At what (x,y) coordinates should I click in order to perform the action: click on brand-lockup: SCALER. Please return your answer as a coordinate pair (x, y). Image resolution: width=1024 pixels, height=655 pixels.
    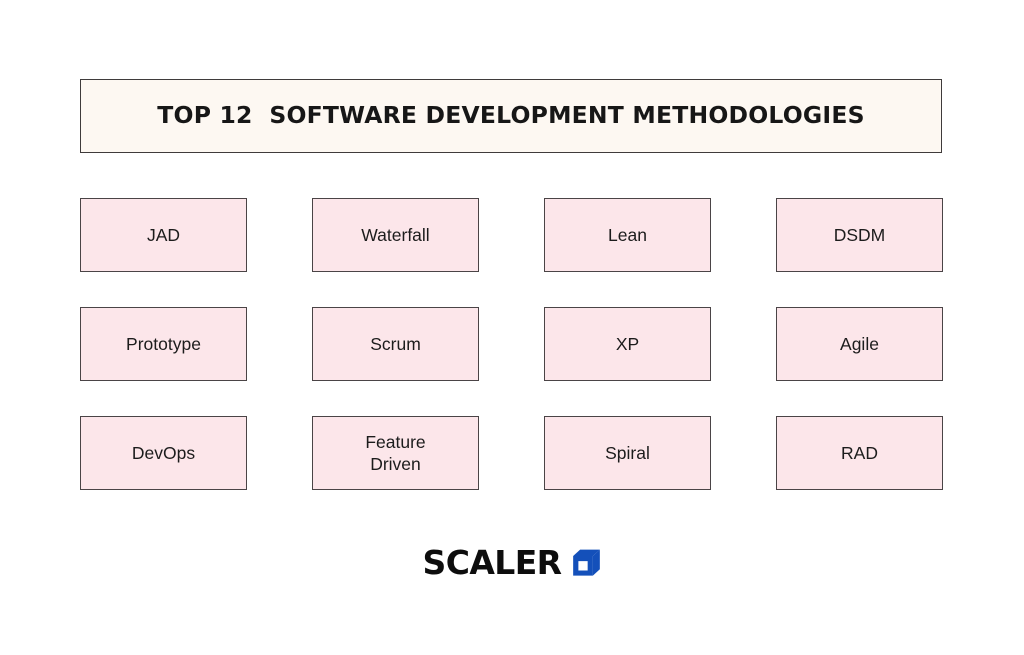
    Looking at the image, I should click on (512, 562).